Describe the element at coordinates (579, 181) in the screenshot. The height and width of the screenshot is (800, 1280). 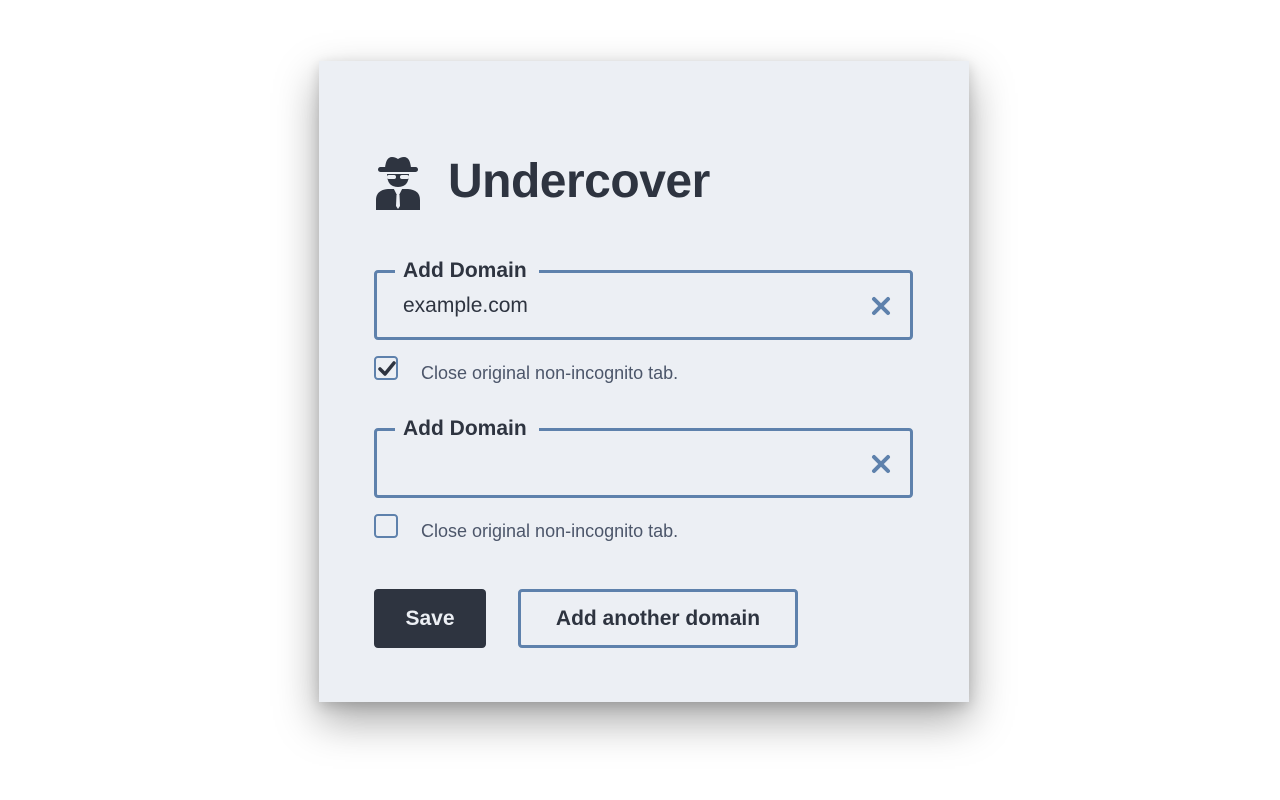
I see `app-title: Undercover` at that location.